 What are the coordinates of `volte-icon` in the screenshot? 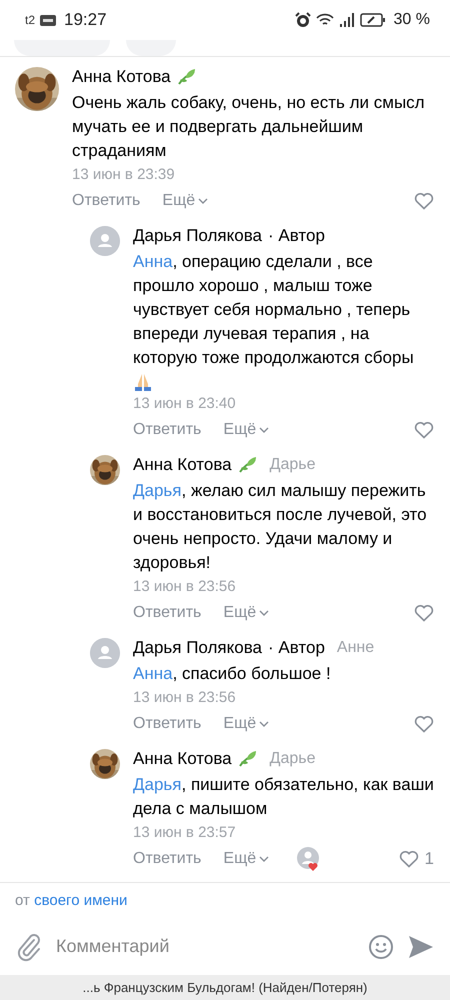 It's located at (48, 20).